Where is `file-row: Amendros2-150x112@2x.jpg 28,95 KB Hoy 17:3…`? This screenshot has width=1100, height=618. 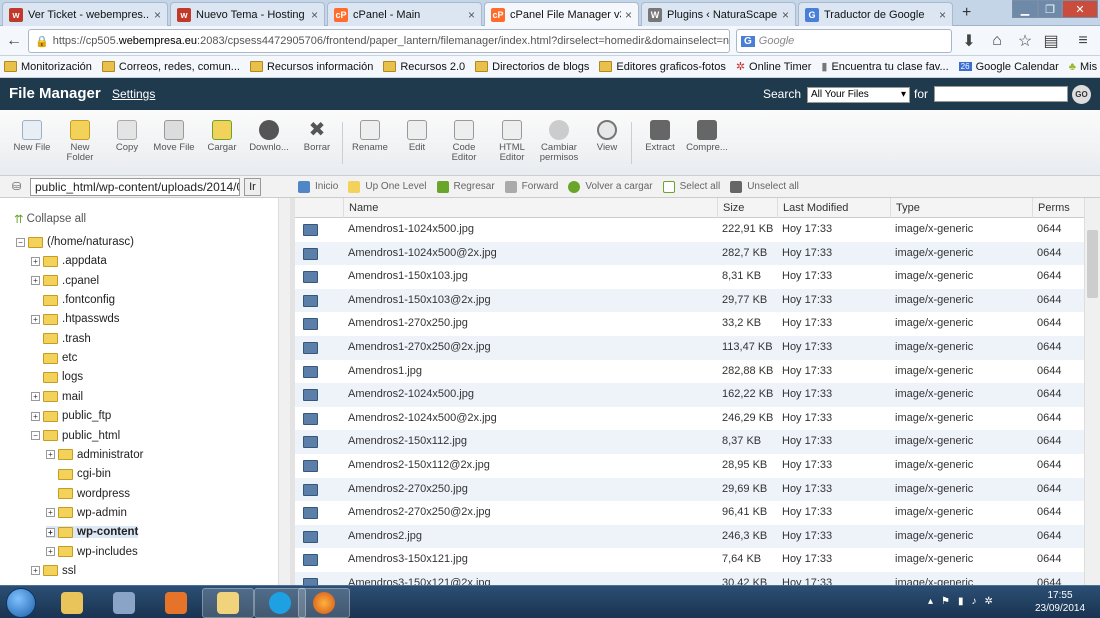 file-row: Amendros2-150x112@2x.jpg 28,95 KB Hoy 17:3… is located at coordinates (689, 466).